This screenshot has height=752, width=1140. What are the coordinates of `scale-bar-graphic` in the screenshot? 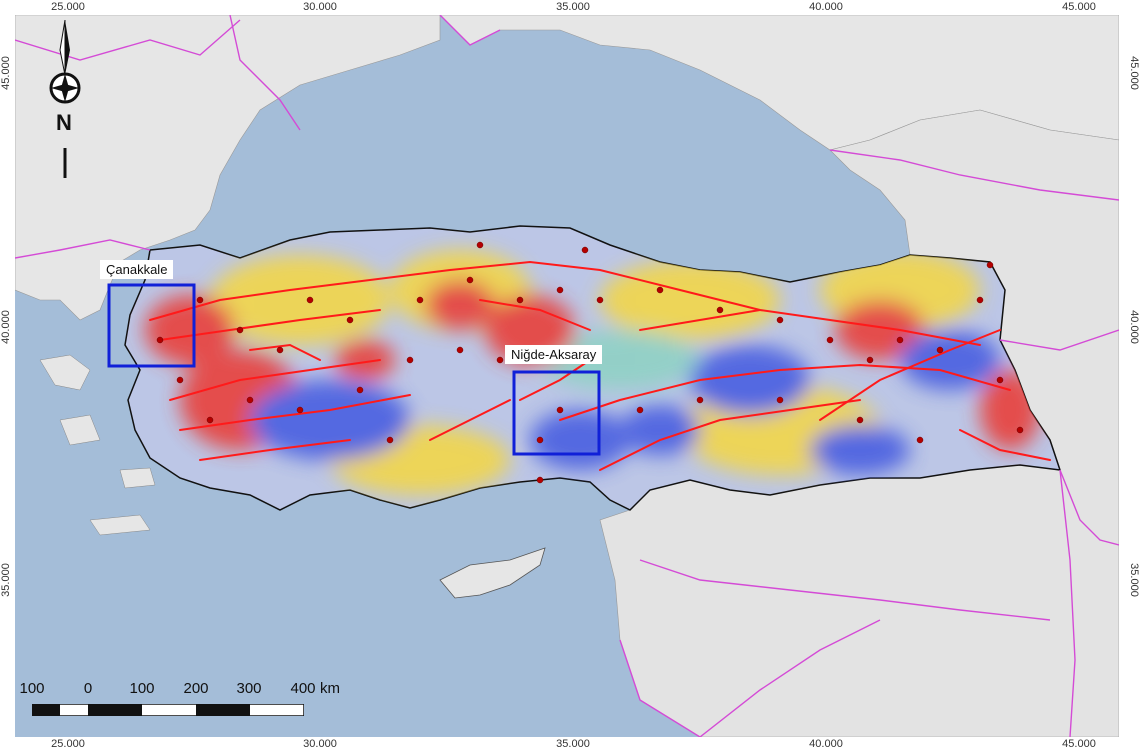 It's located at (168, 710).